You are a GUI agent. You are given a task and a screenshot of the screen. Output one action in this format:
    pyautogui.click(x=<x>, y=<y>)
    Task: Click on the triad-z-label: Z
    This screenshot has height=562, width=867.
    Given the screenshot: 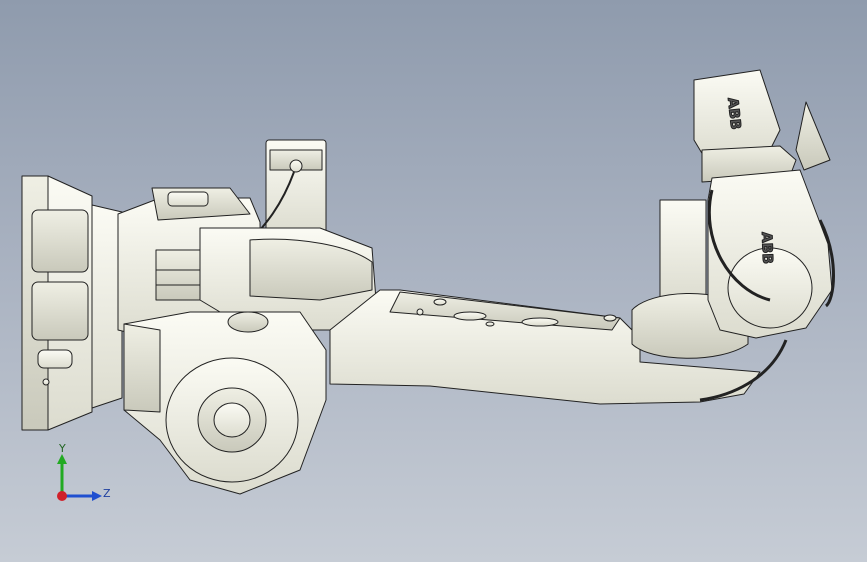 What is the action you would take?
    pyautogui.click(x=107, y=493)
    